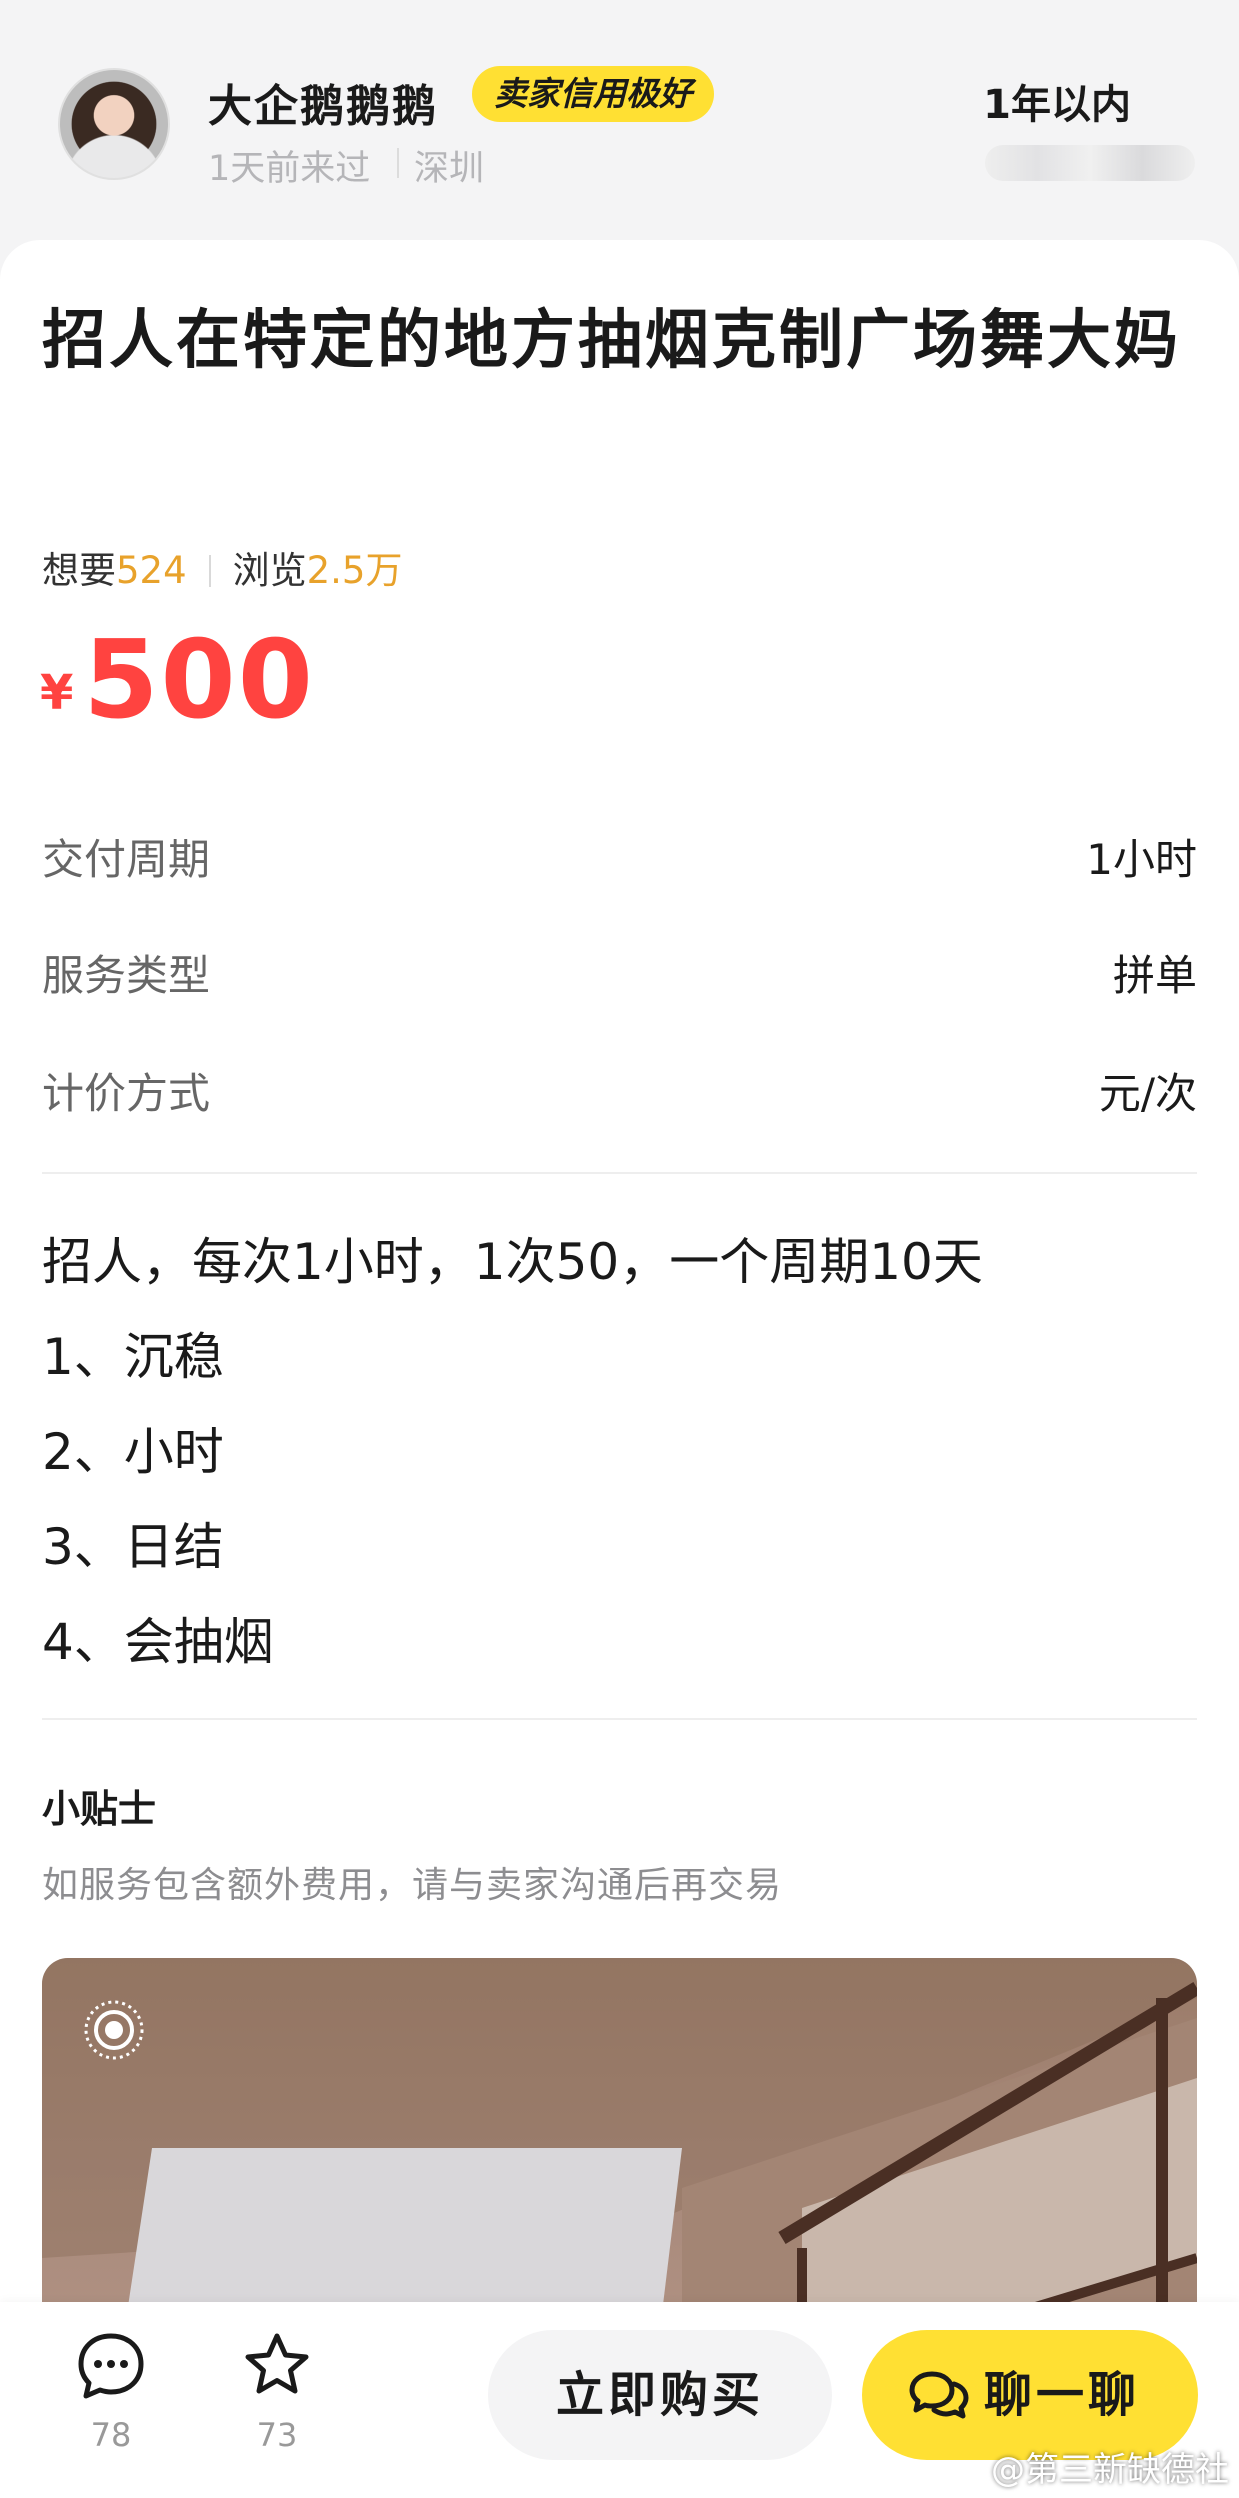 This screenshot has height=2498, width=1239. Describe the element at coordinates (158, 1642) in the screenshot. I see `description-line: 4、会抽烟` at that location.